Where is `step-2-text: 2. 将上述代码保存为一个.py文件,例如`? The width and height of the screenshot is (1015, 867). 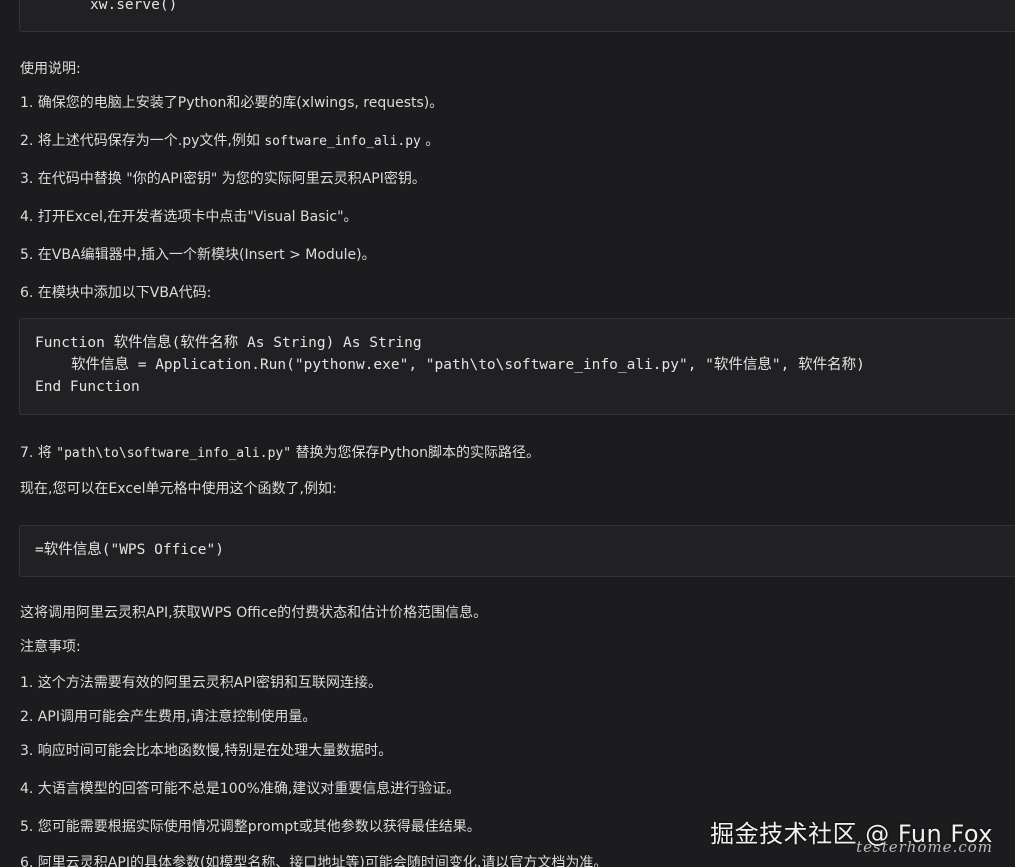 step-2-text: 2. 将上述代码保存为一个.py文件,例如 is located at coordinates (142, 141).